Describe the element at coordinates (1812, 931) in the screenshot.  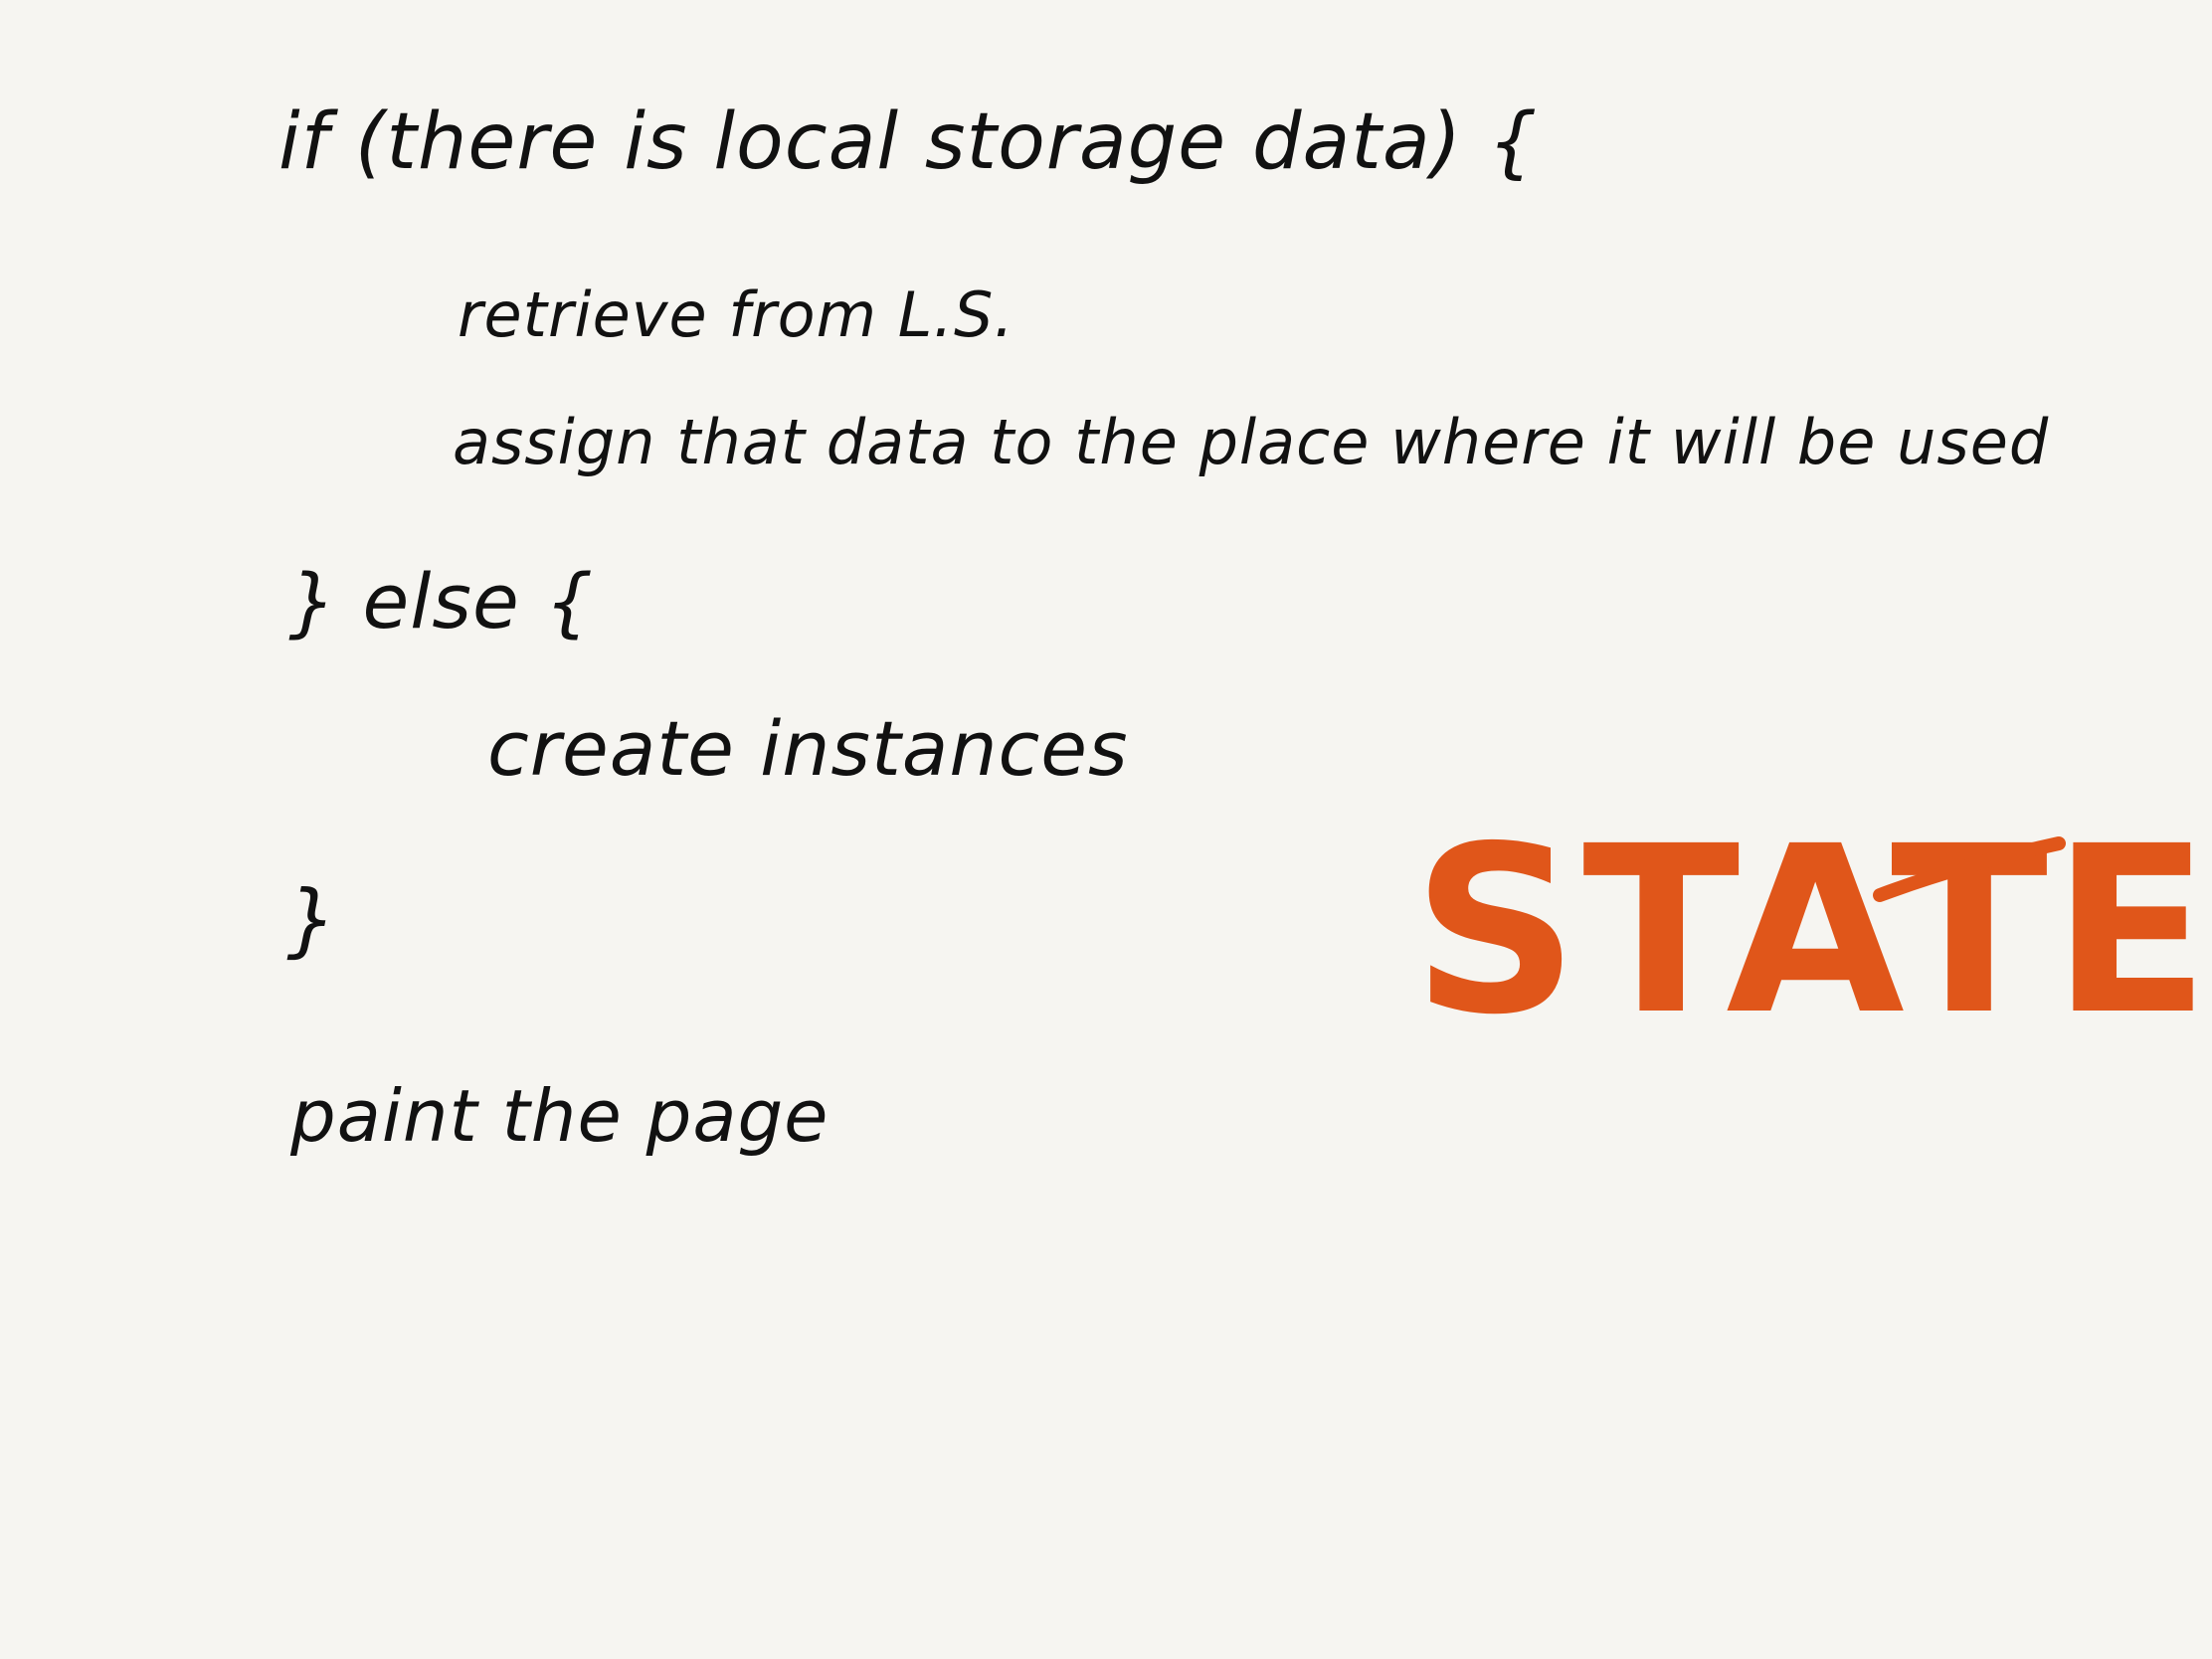
I see `state-label: STATE` at that location.